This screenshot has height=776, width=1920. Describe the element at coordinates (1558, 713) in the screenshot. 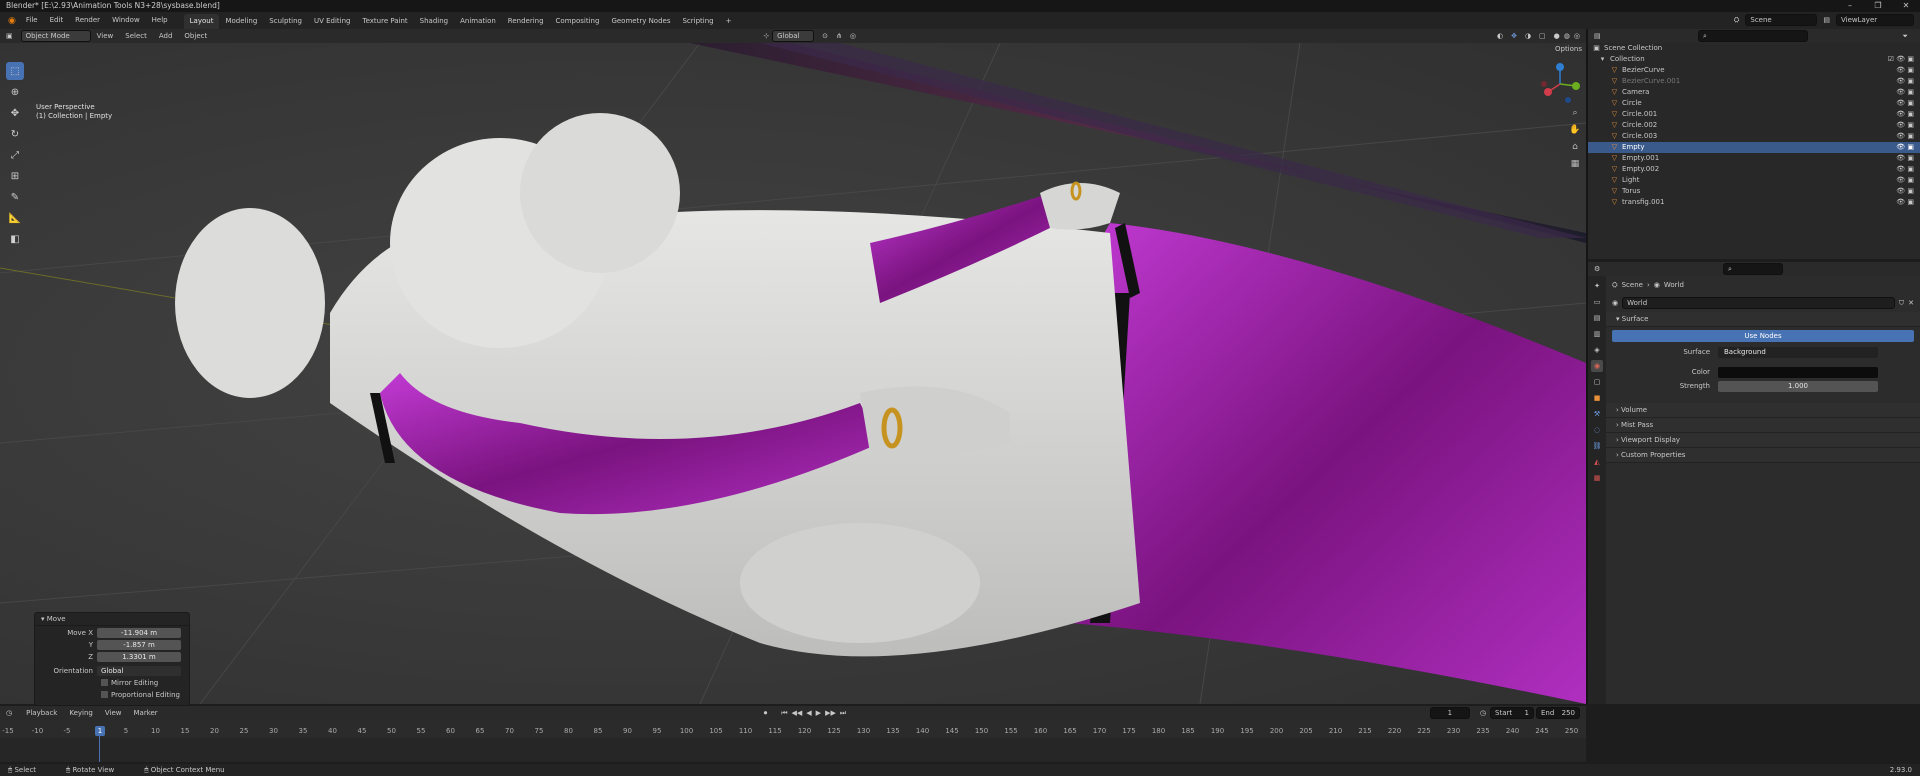

I see `end-frame-field: End 250` at that location.